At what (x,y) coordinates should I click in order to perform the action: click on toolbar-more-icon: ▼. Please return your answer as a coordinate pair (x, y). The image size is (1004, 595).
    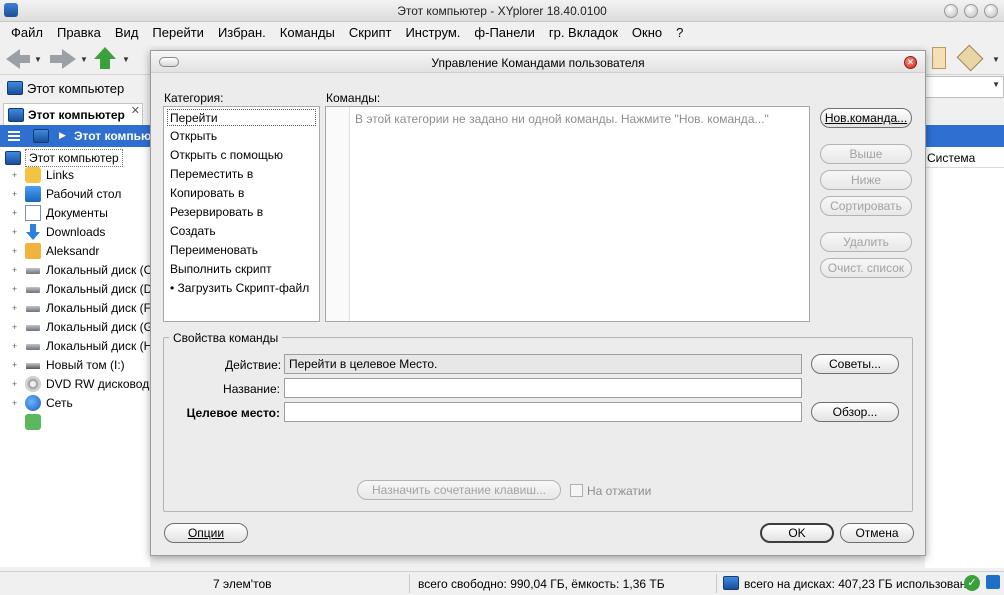
    Looking at the image, I should click on (996, 65).